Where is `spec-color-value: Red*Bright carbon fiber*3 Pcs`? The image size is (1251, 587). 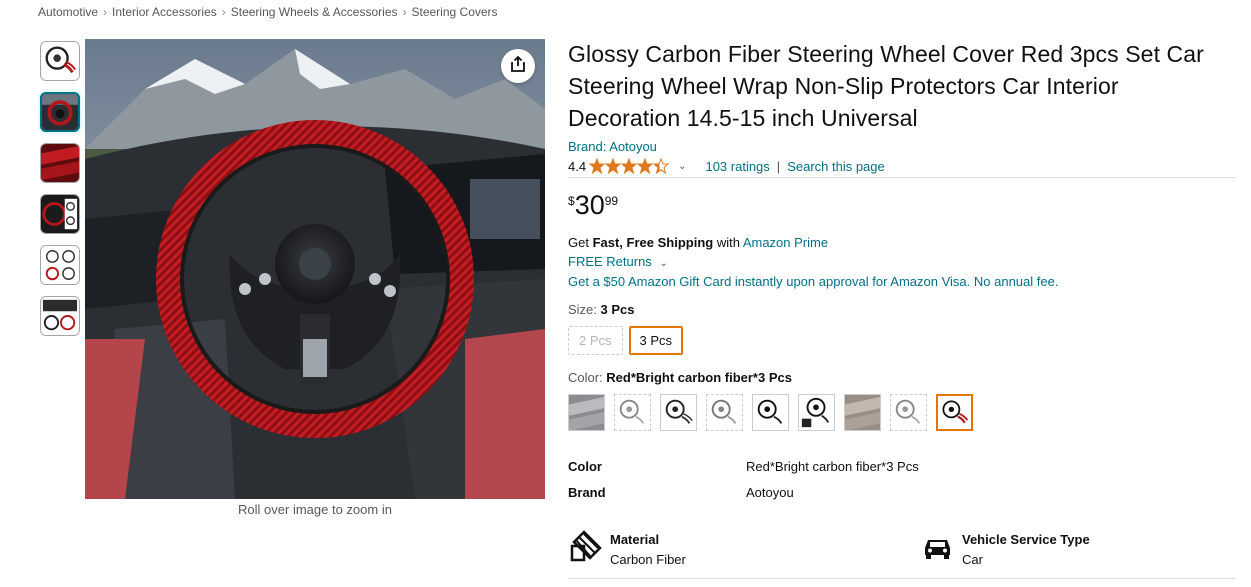 spec-color-value: Red*Bright carbon fiber*3 Pcs is located at coordinates (832, 466).